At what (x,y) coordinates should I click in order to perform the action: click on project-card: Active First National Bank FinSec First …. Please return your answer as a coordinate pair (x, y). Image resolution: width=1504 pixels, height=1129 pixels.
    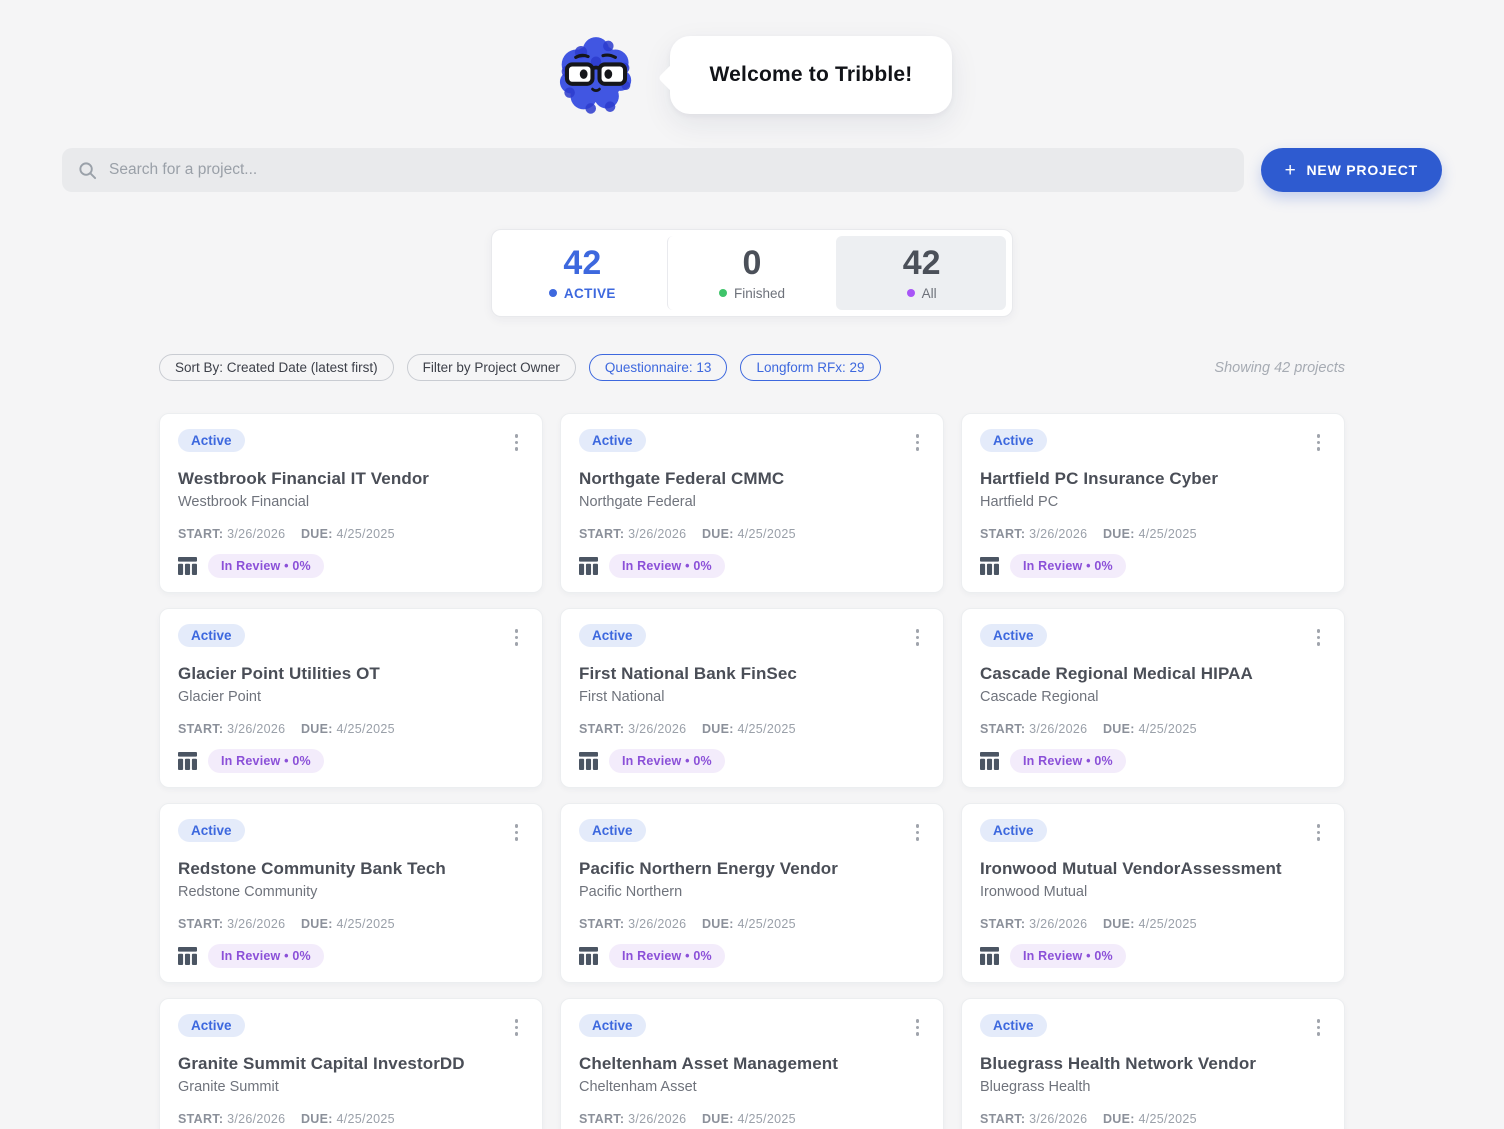
    Looking at the image, I should click on (752, 698).